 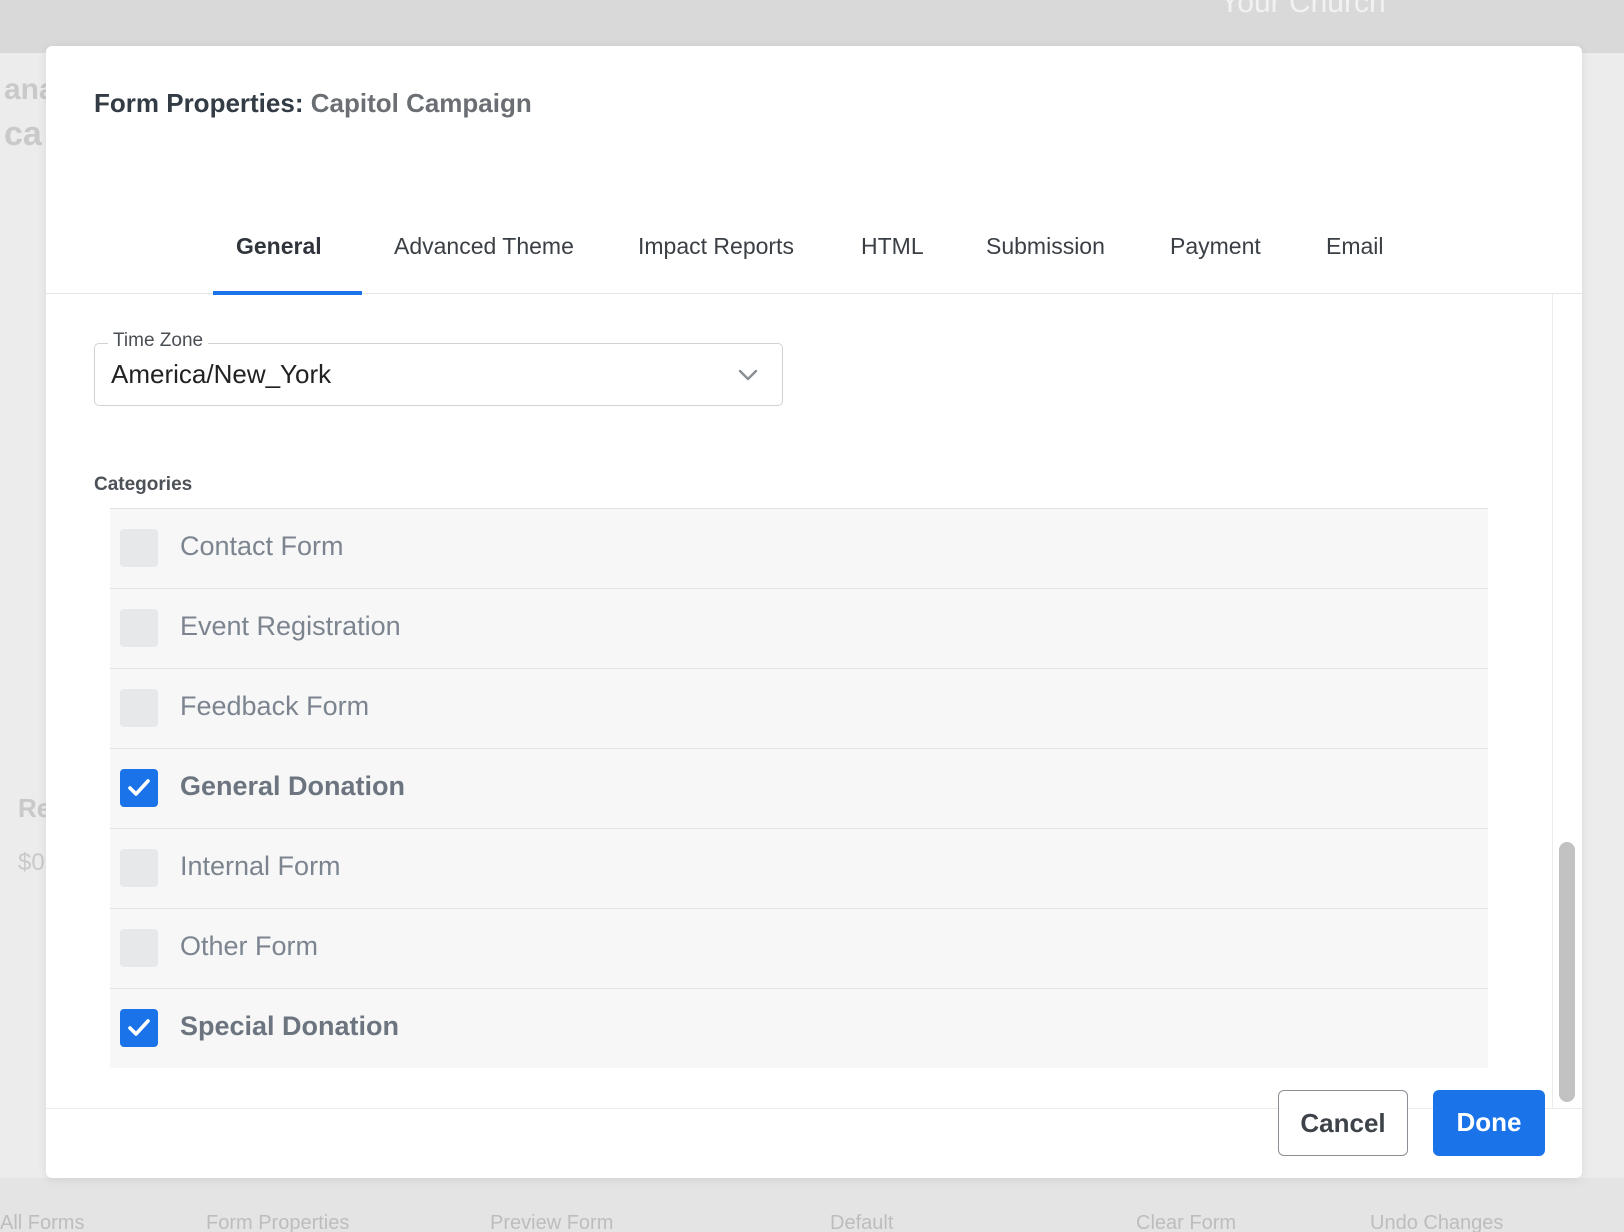 What do you see at coordinates (421, 103) in the screenshot?
I see `dialog-form-name: Capitol Campaign` at bounding box center [421, 103].